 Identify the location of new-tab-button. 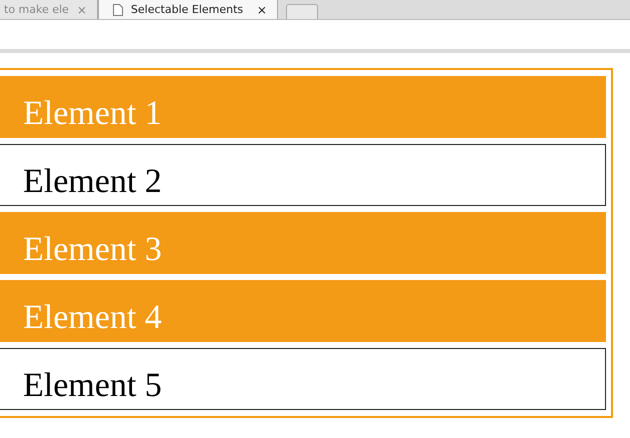
(302, 11).